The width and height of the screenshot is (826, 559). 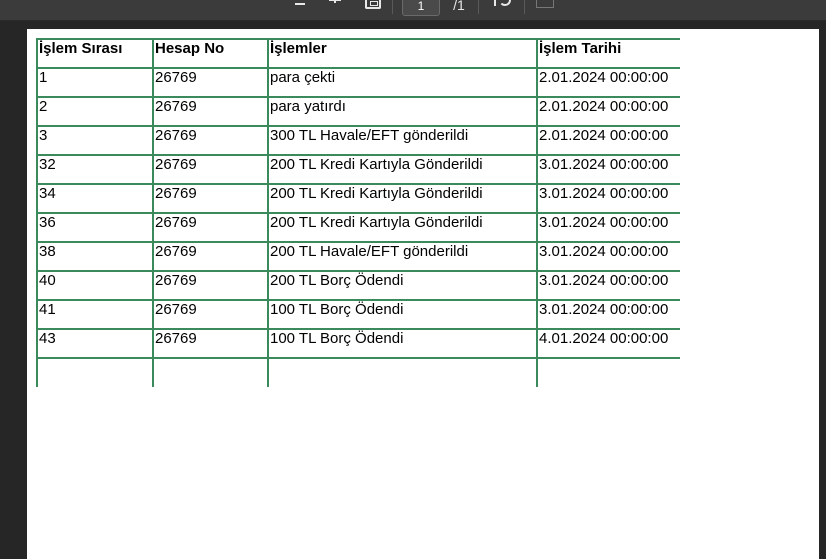 What do you see at coordinates (300, 5) in the screenshot?
I see `zoom-out-icon` at bounding box center [300, 5].